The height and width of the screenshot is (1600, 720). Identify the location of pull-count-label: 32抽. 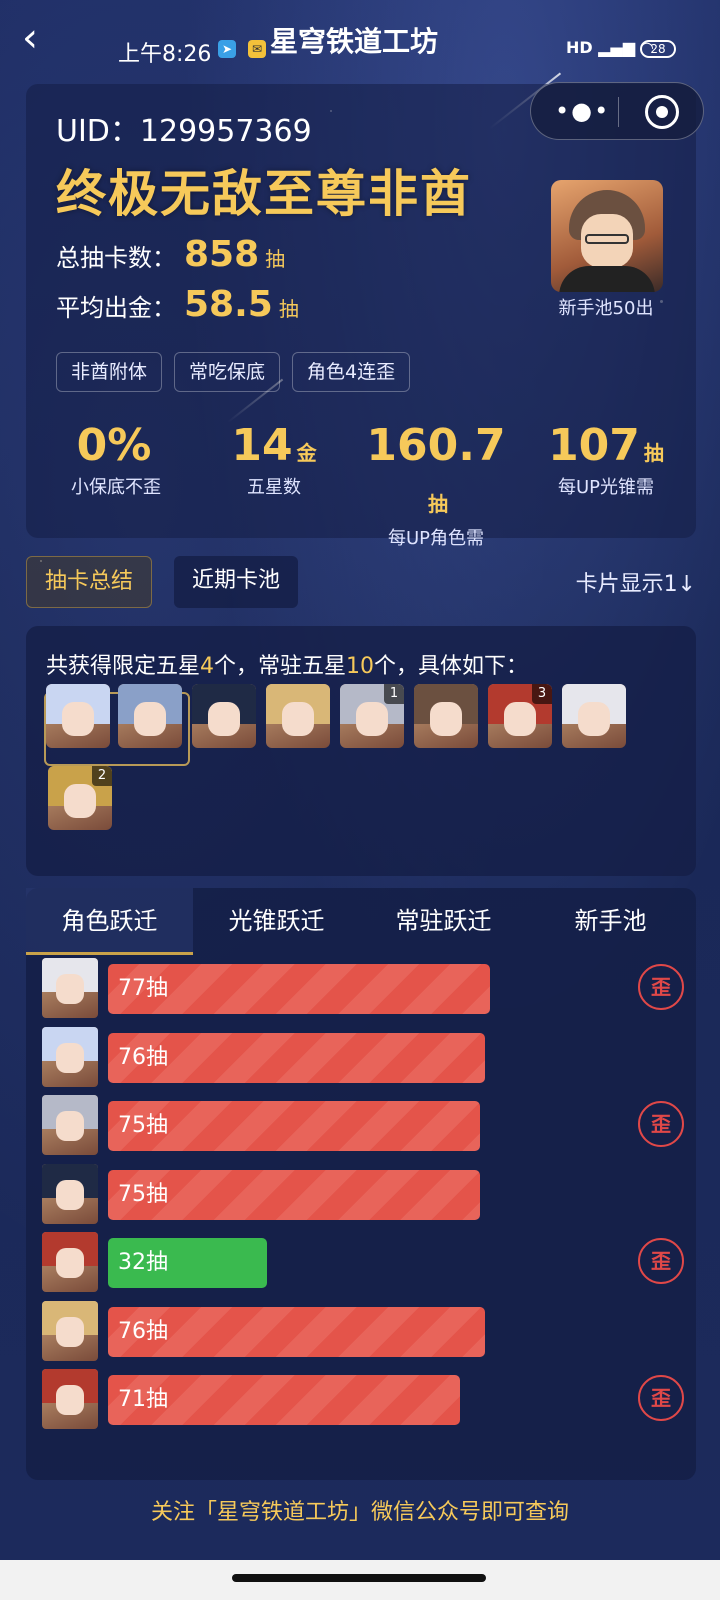
(143, 1262).